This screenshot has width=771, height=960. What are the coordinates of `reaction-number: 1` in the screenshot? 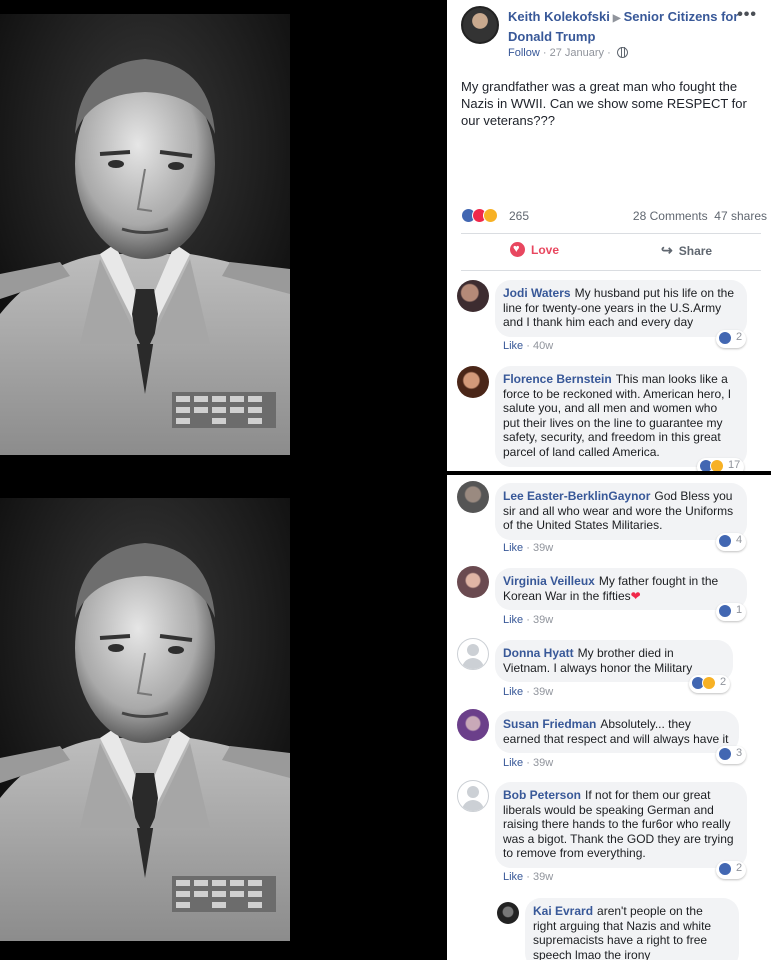 It's located at (739, 610).